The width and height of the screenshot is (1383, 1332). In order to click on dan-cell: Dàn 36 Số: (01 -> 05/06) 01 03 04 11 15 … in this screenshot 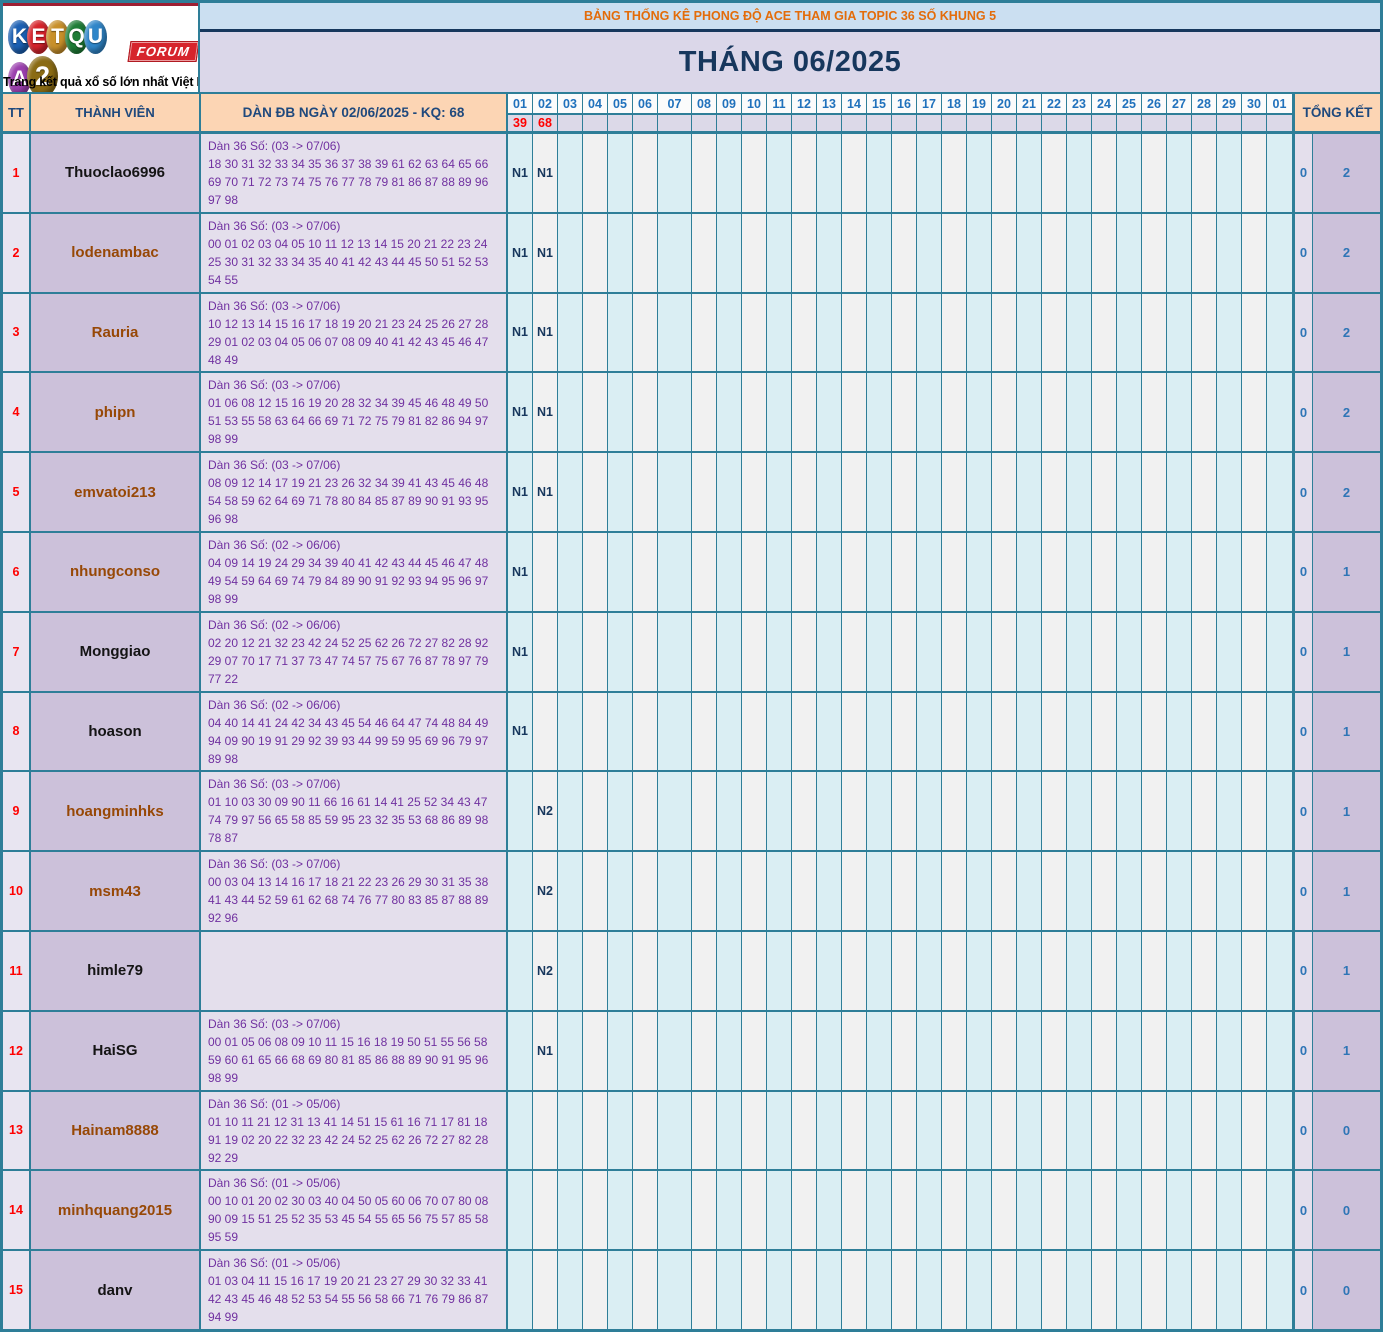, I will do `click(354, 1290)`.